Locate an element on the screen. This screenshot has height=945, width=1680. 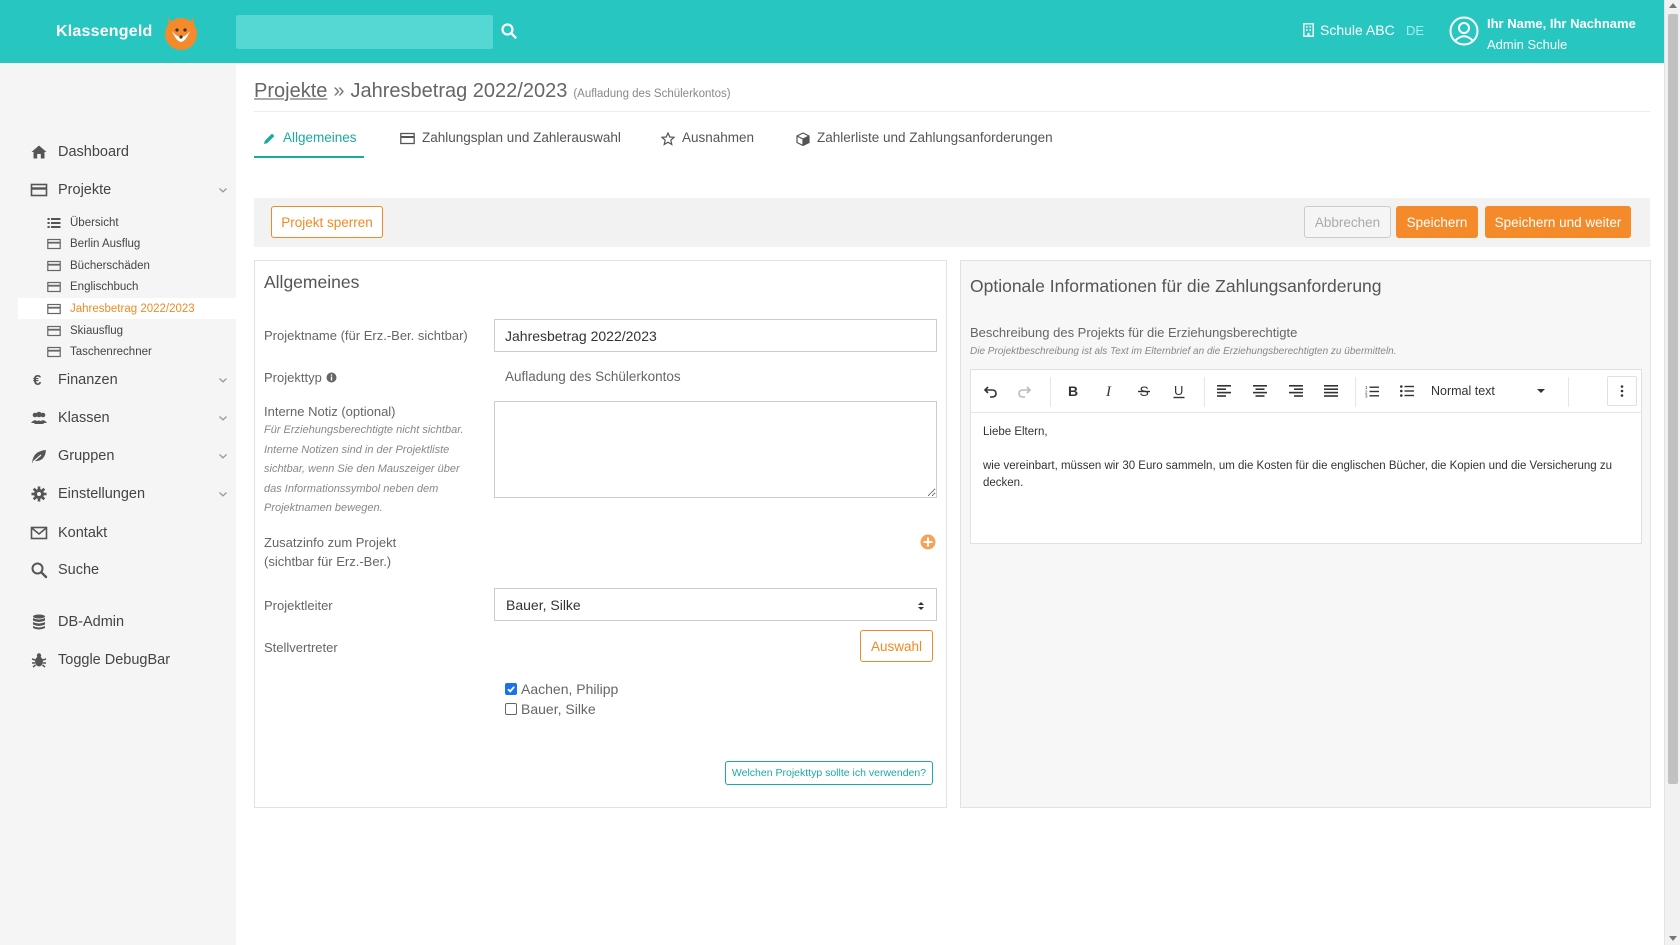
sidebar-item-toggle-debugbar: Toggle DebugBar is located at coordinates (118, 660).